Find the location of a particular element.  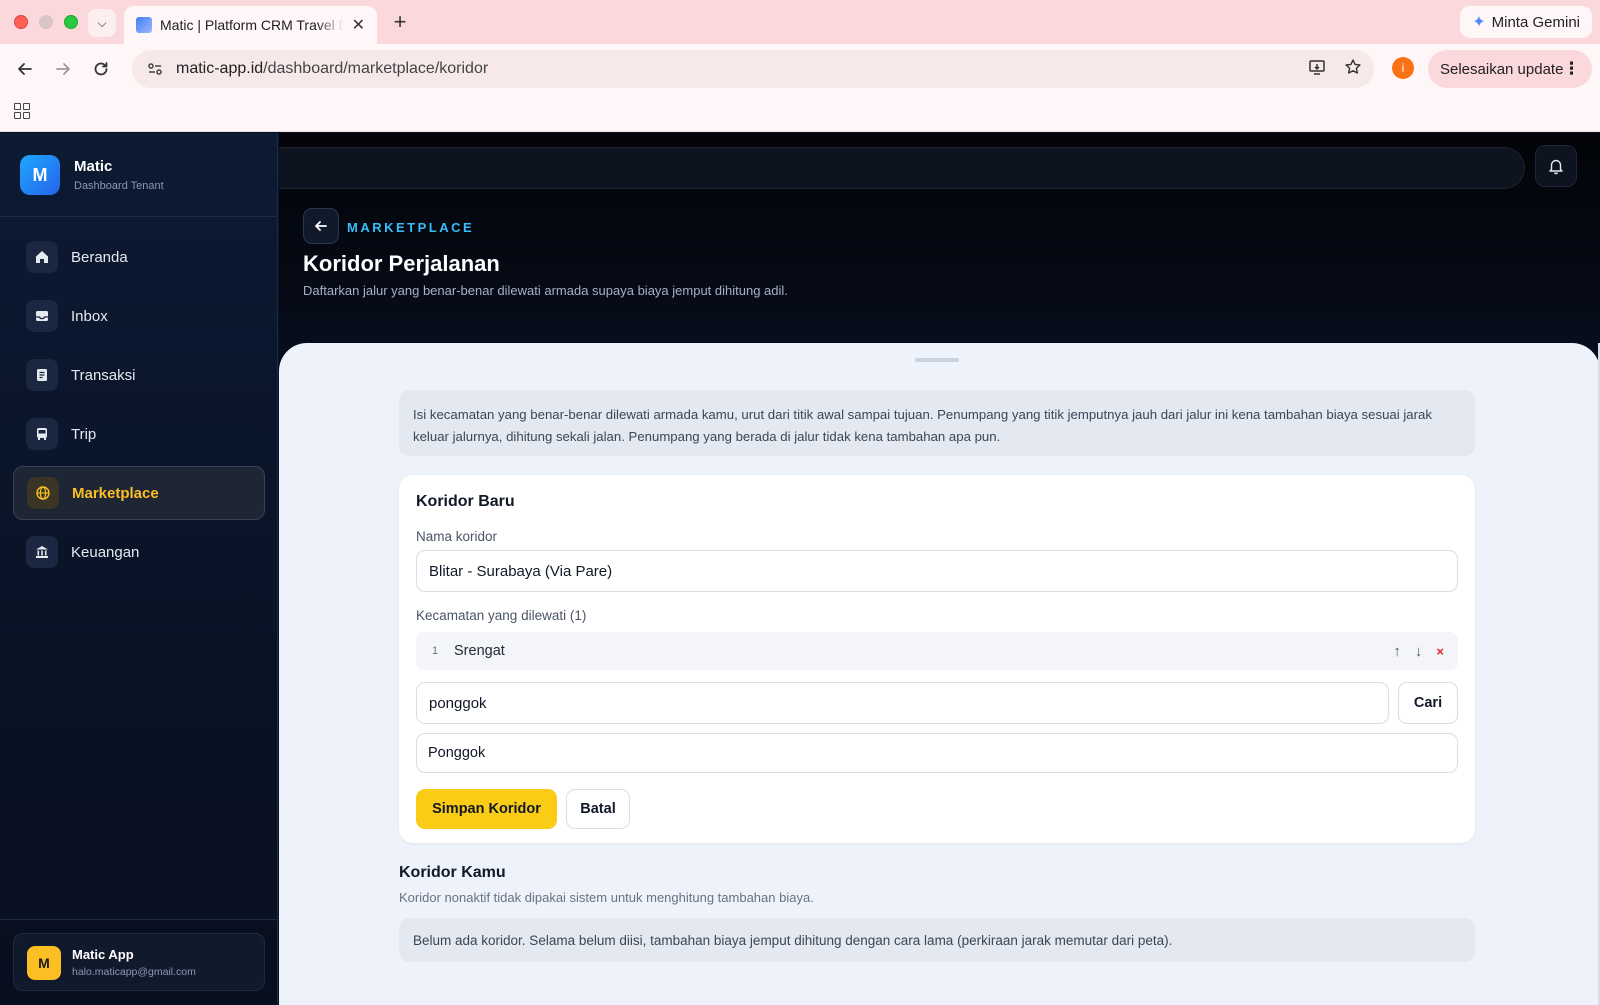

stops-label: Kecamatan yang dilewati (1) is located at coordinates (501, 615).